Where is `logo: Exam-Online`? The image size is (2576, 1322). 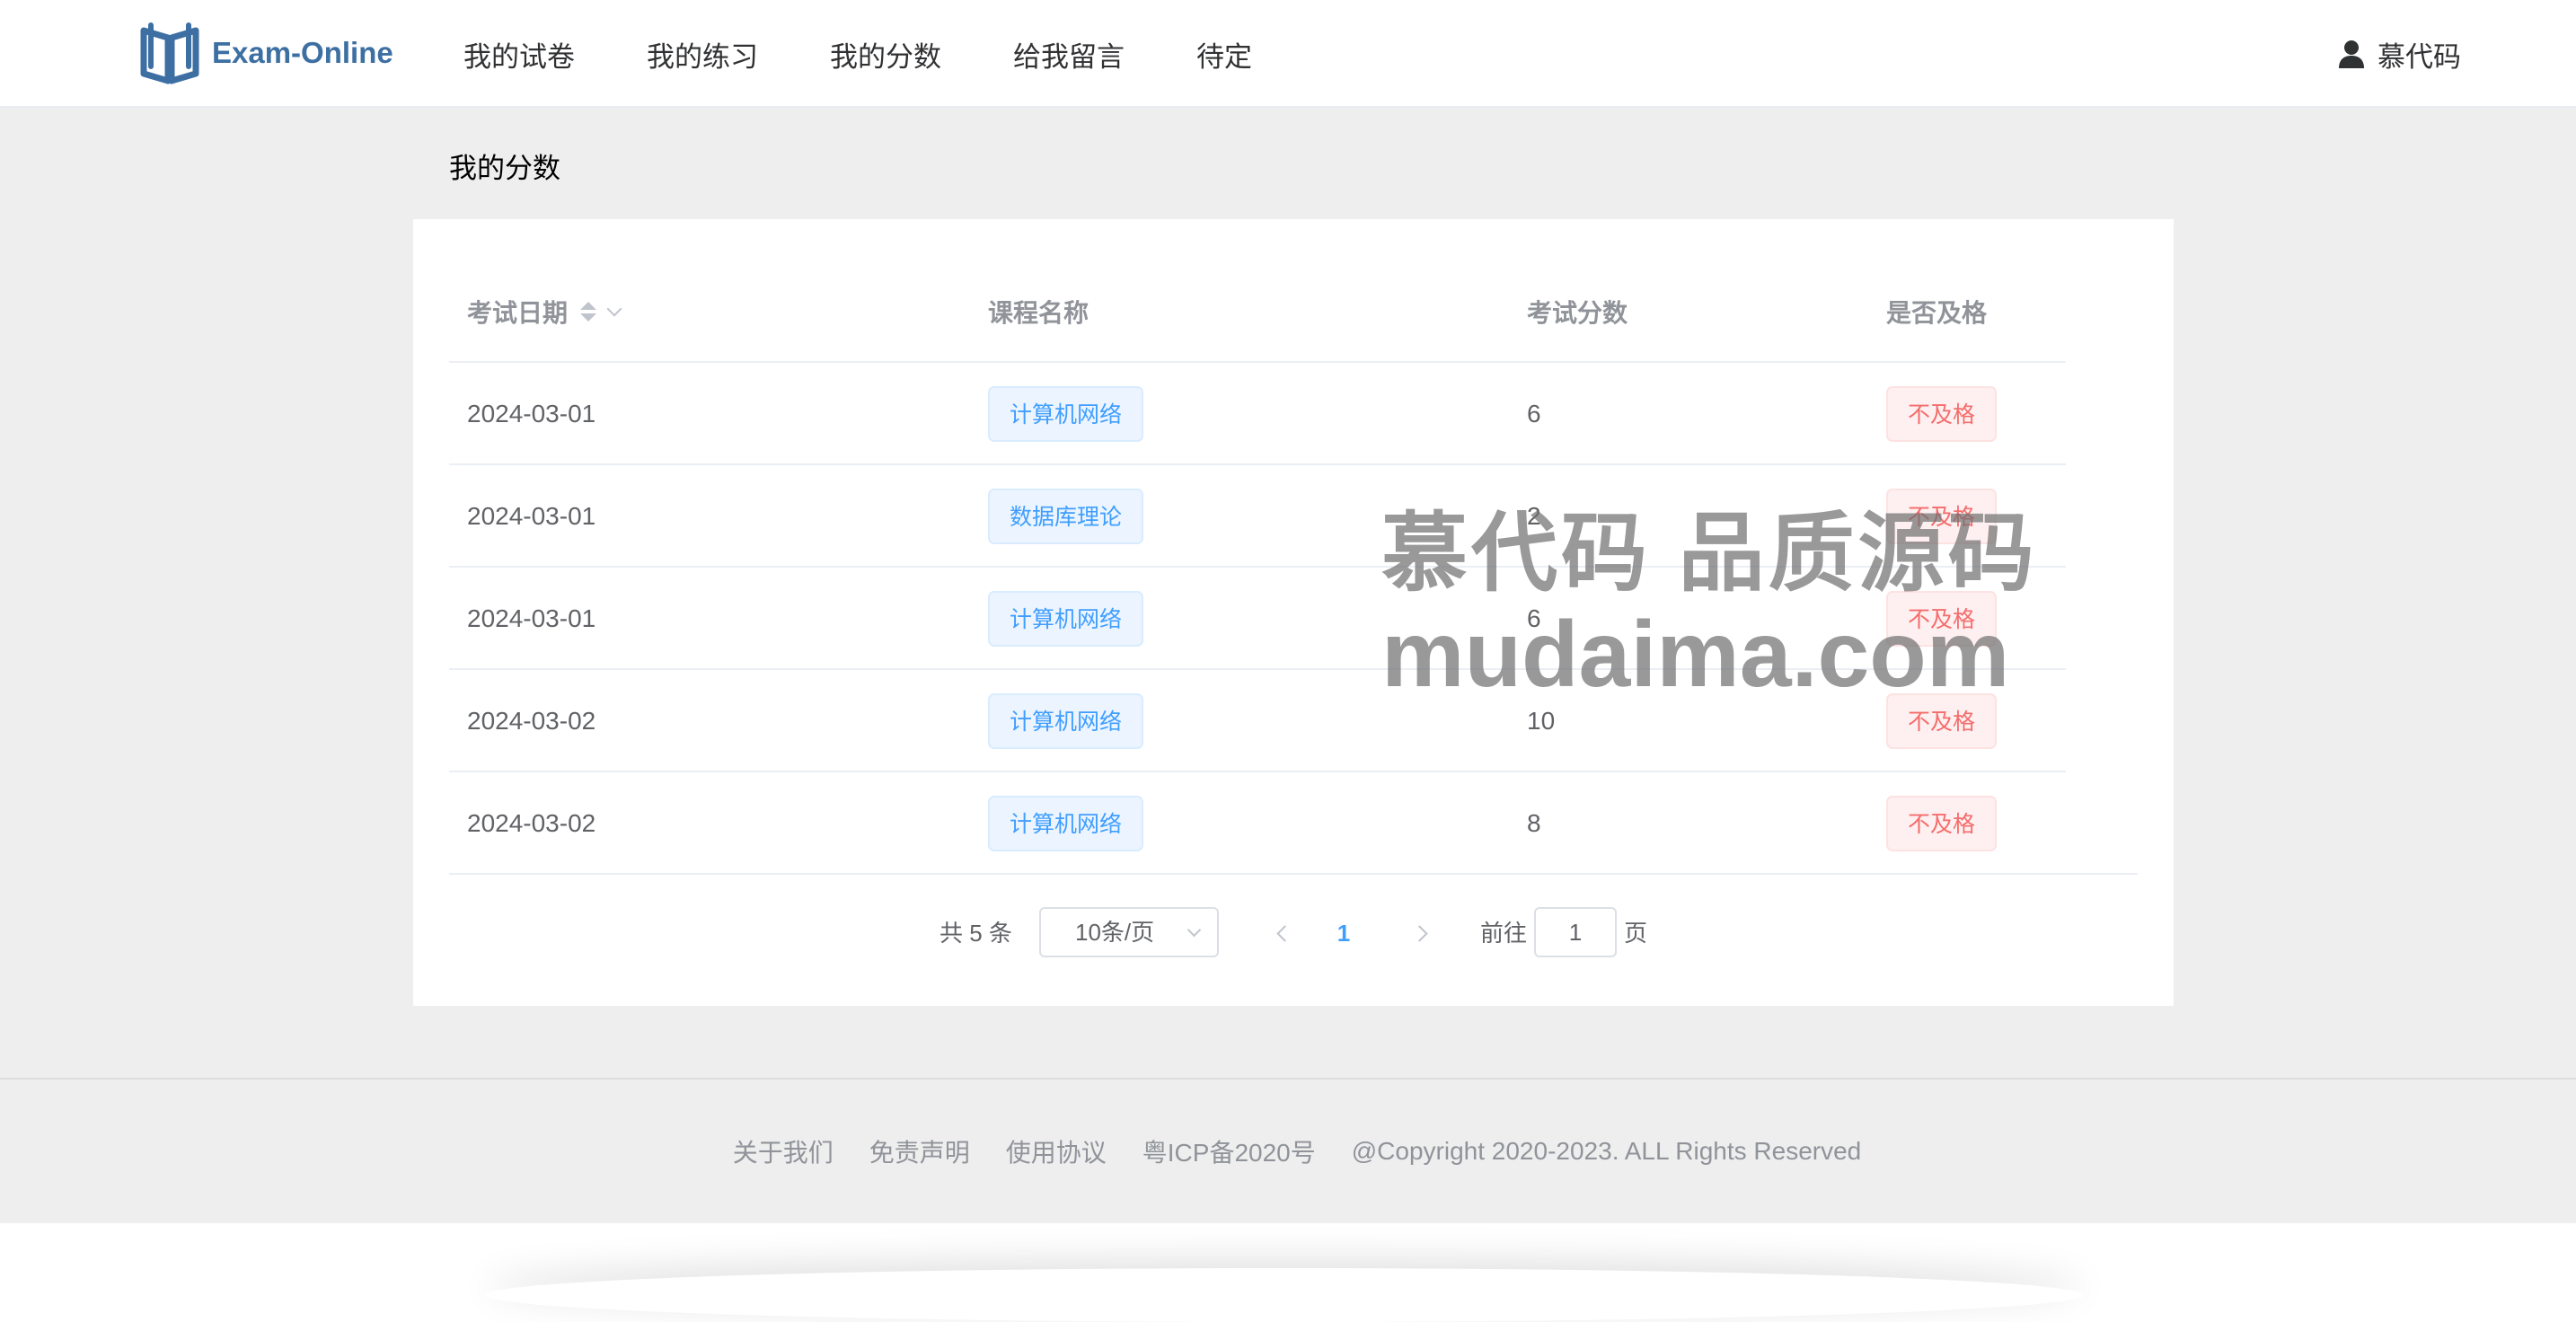
logo: Exam-Online is located at coordinates (265, 53).